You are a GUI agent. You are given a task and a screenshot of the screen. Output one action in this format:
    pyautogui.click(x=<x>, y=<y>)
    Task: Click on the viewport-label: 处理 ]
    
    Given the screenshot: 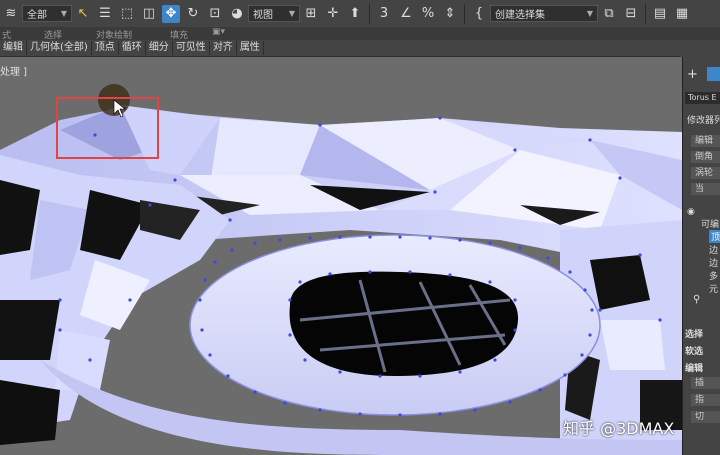 What is the action you would take?
    pyautogui.click(x=13, y=70)
    